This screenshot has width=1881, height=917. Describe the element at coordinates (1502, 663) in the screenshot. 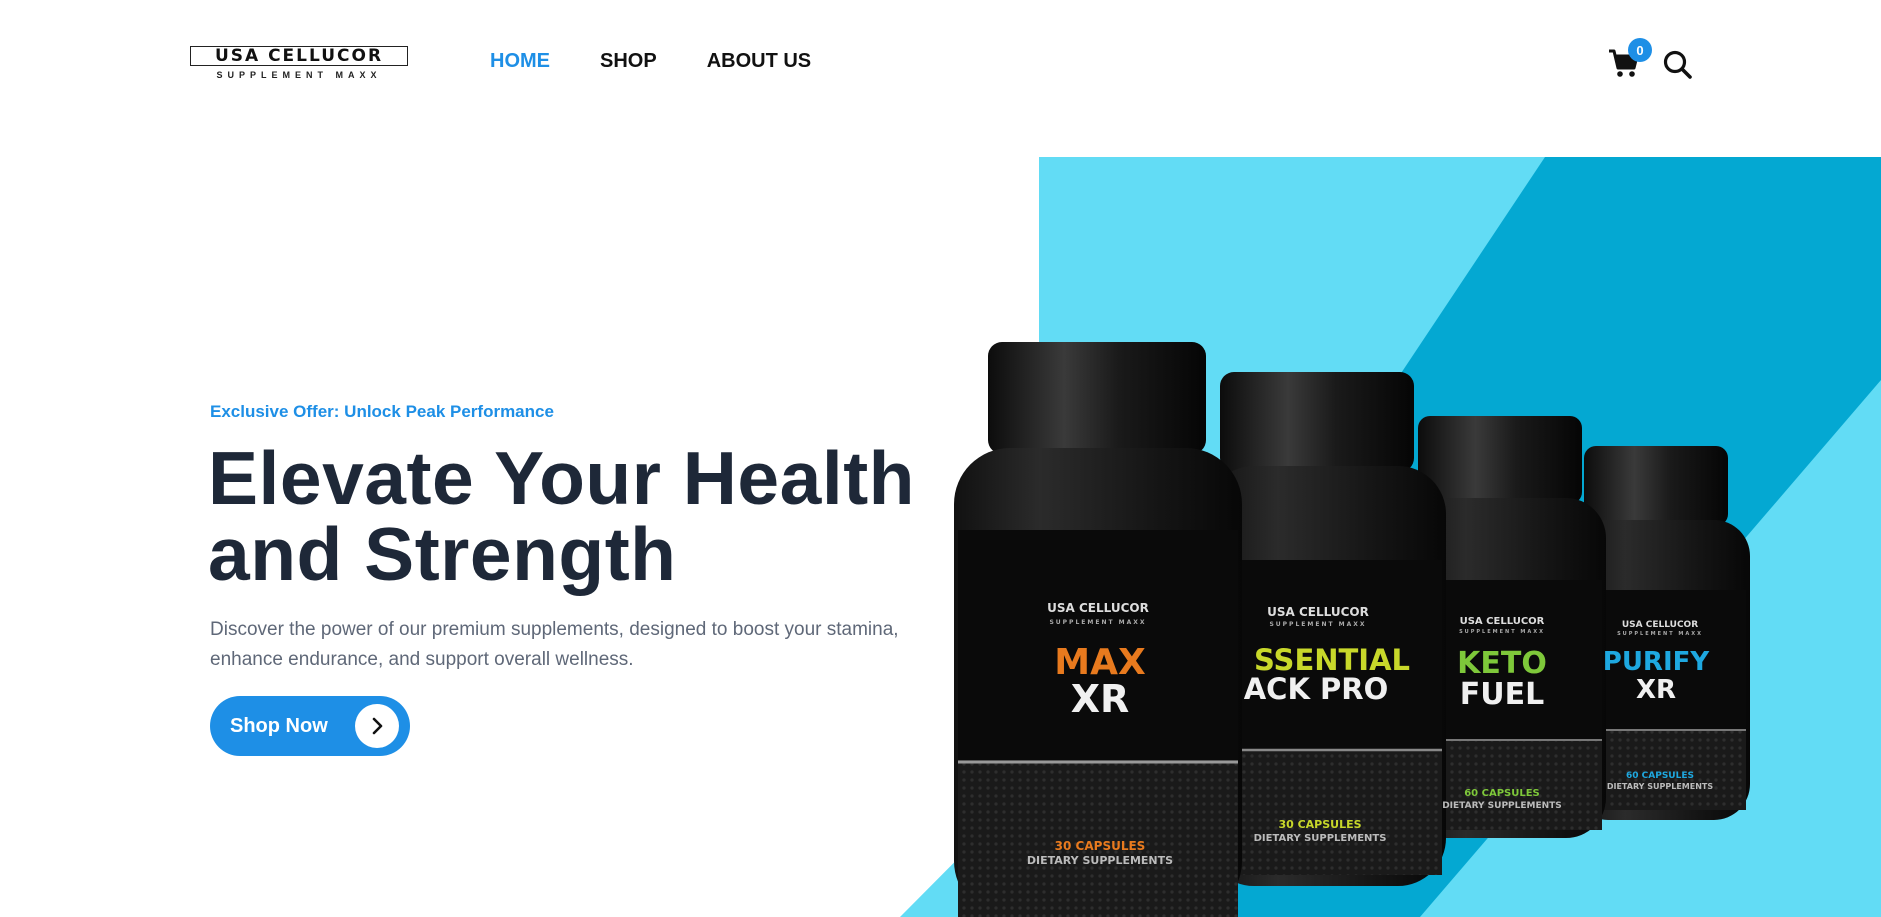

I see `product-3-name-line-1: KETO` at that location.